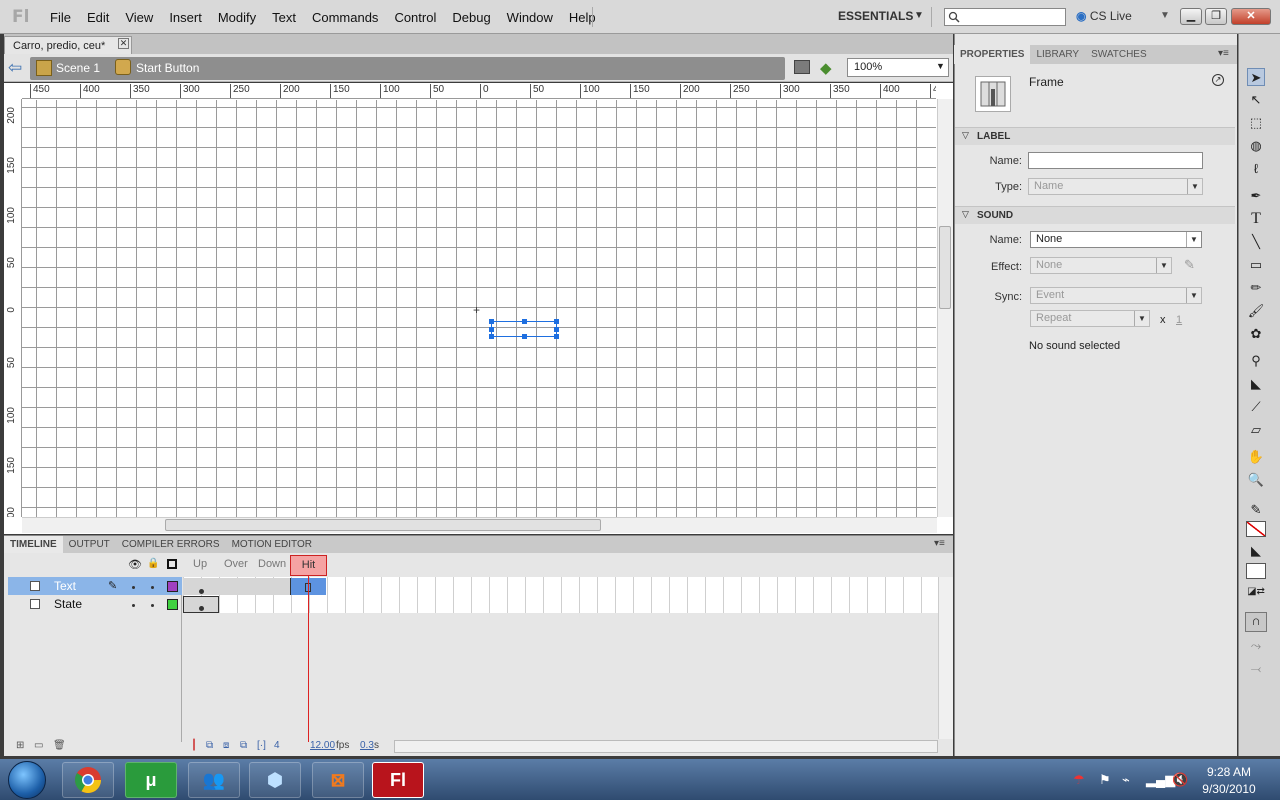 The image size is (1280, 800). I want to click on edit-scene-icon, so click(802, 67).